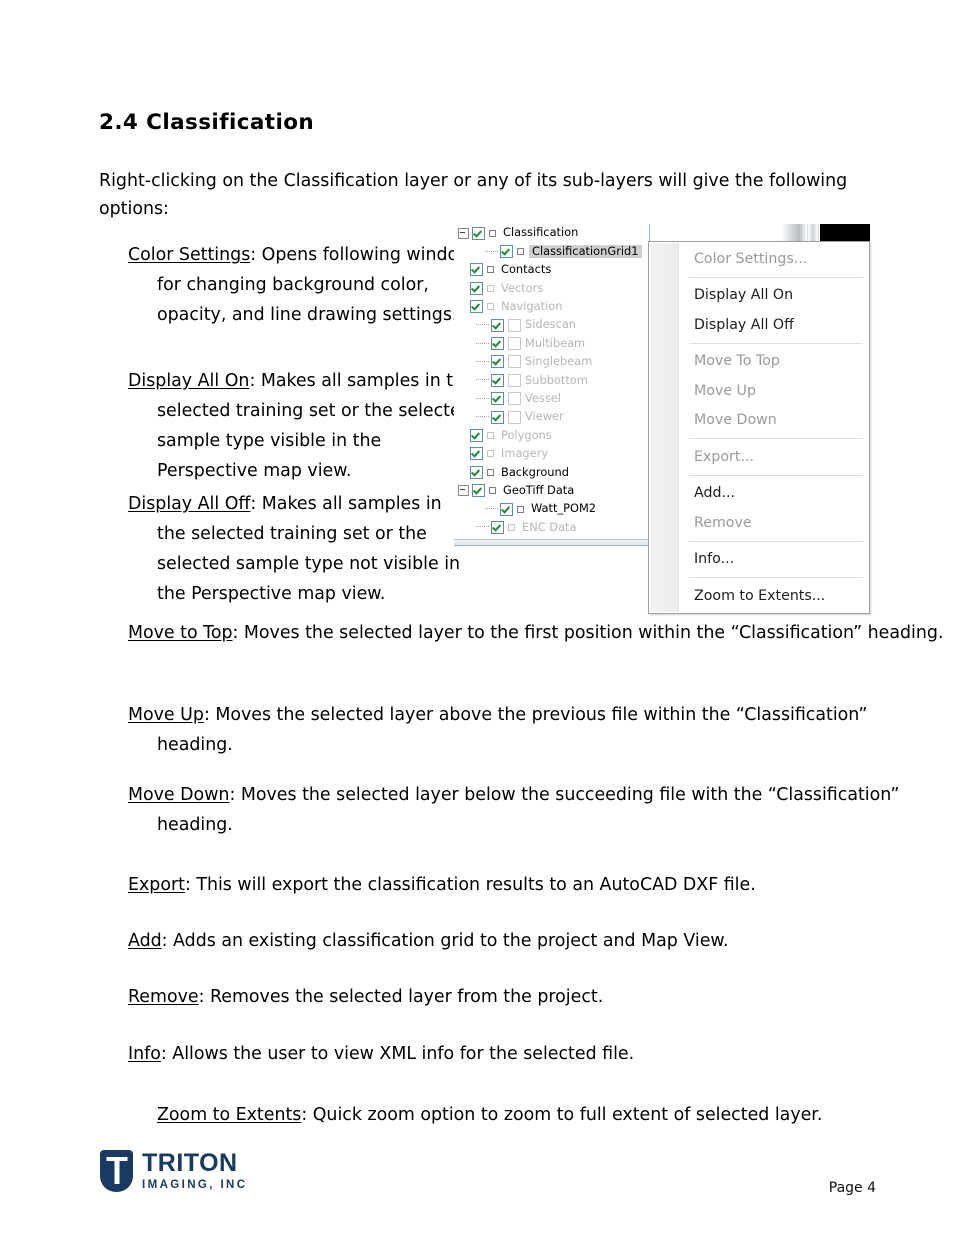  I want to click on term-label: Move Down, so click(179, 795).